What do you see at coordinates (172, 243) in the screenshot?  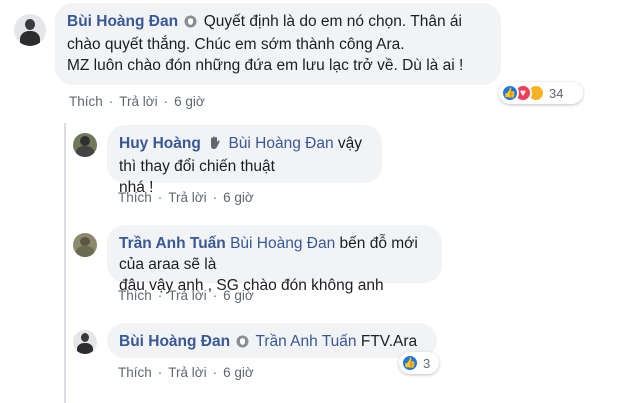 I see `reply-author: Trần Anh Tuấn` at bounding box center [172, 243].